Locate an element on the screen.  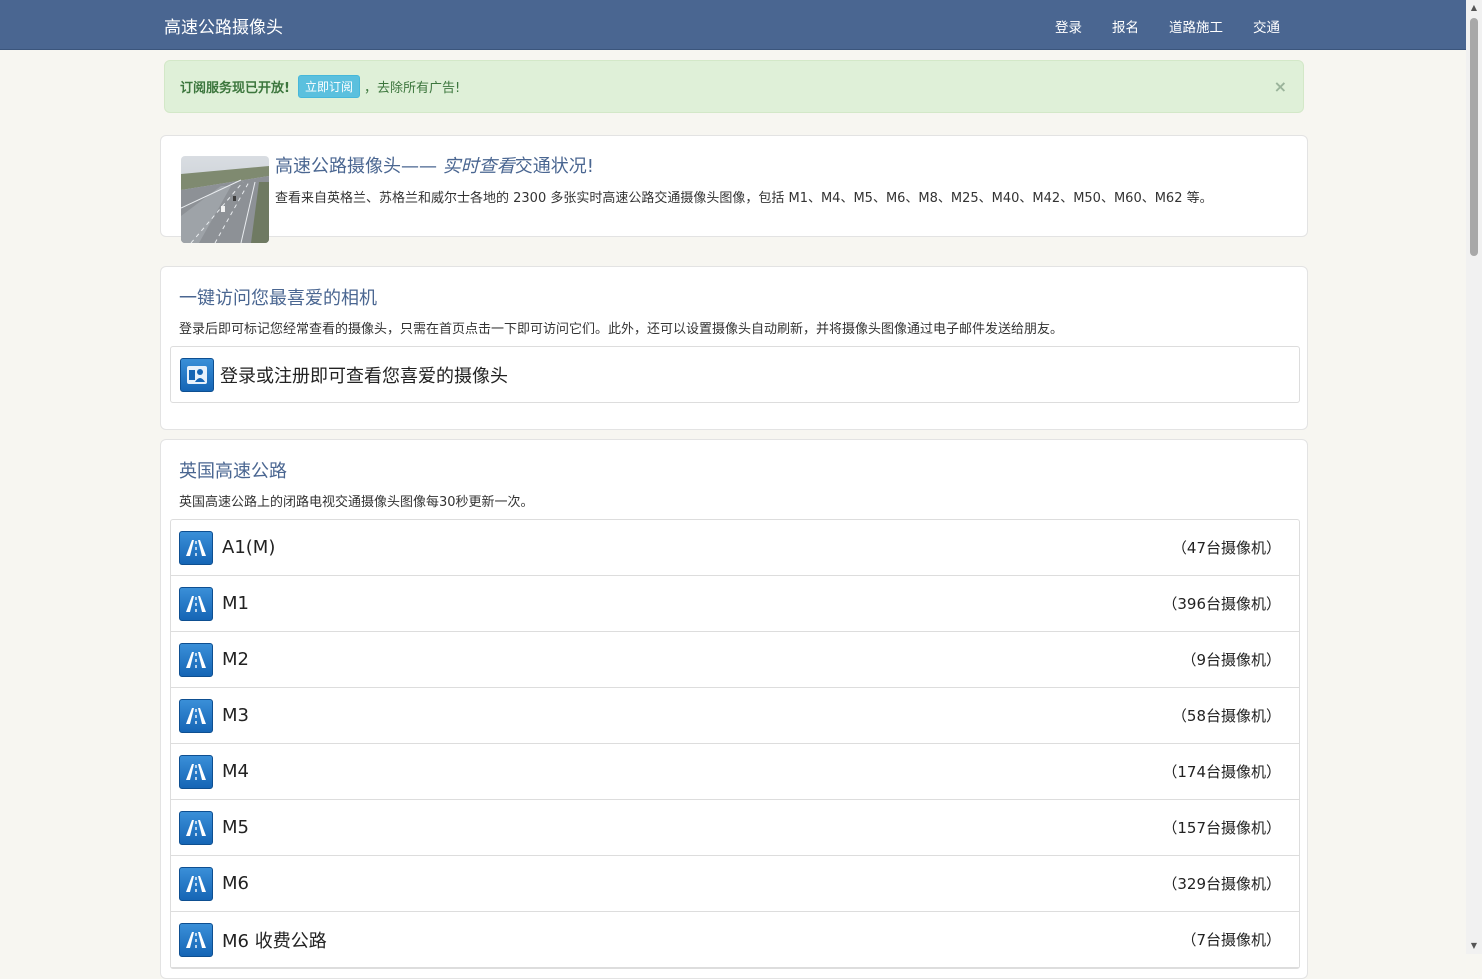
camera-count: （58台摄像机） is located at coordinates (1226, 716).